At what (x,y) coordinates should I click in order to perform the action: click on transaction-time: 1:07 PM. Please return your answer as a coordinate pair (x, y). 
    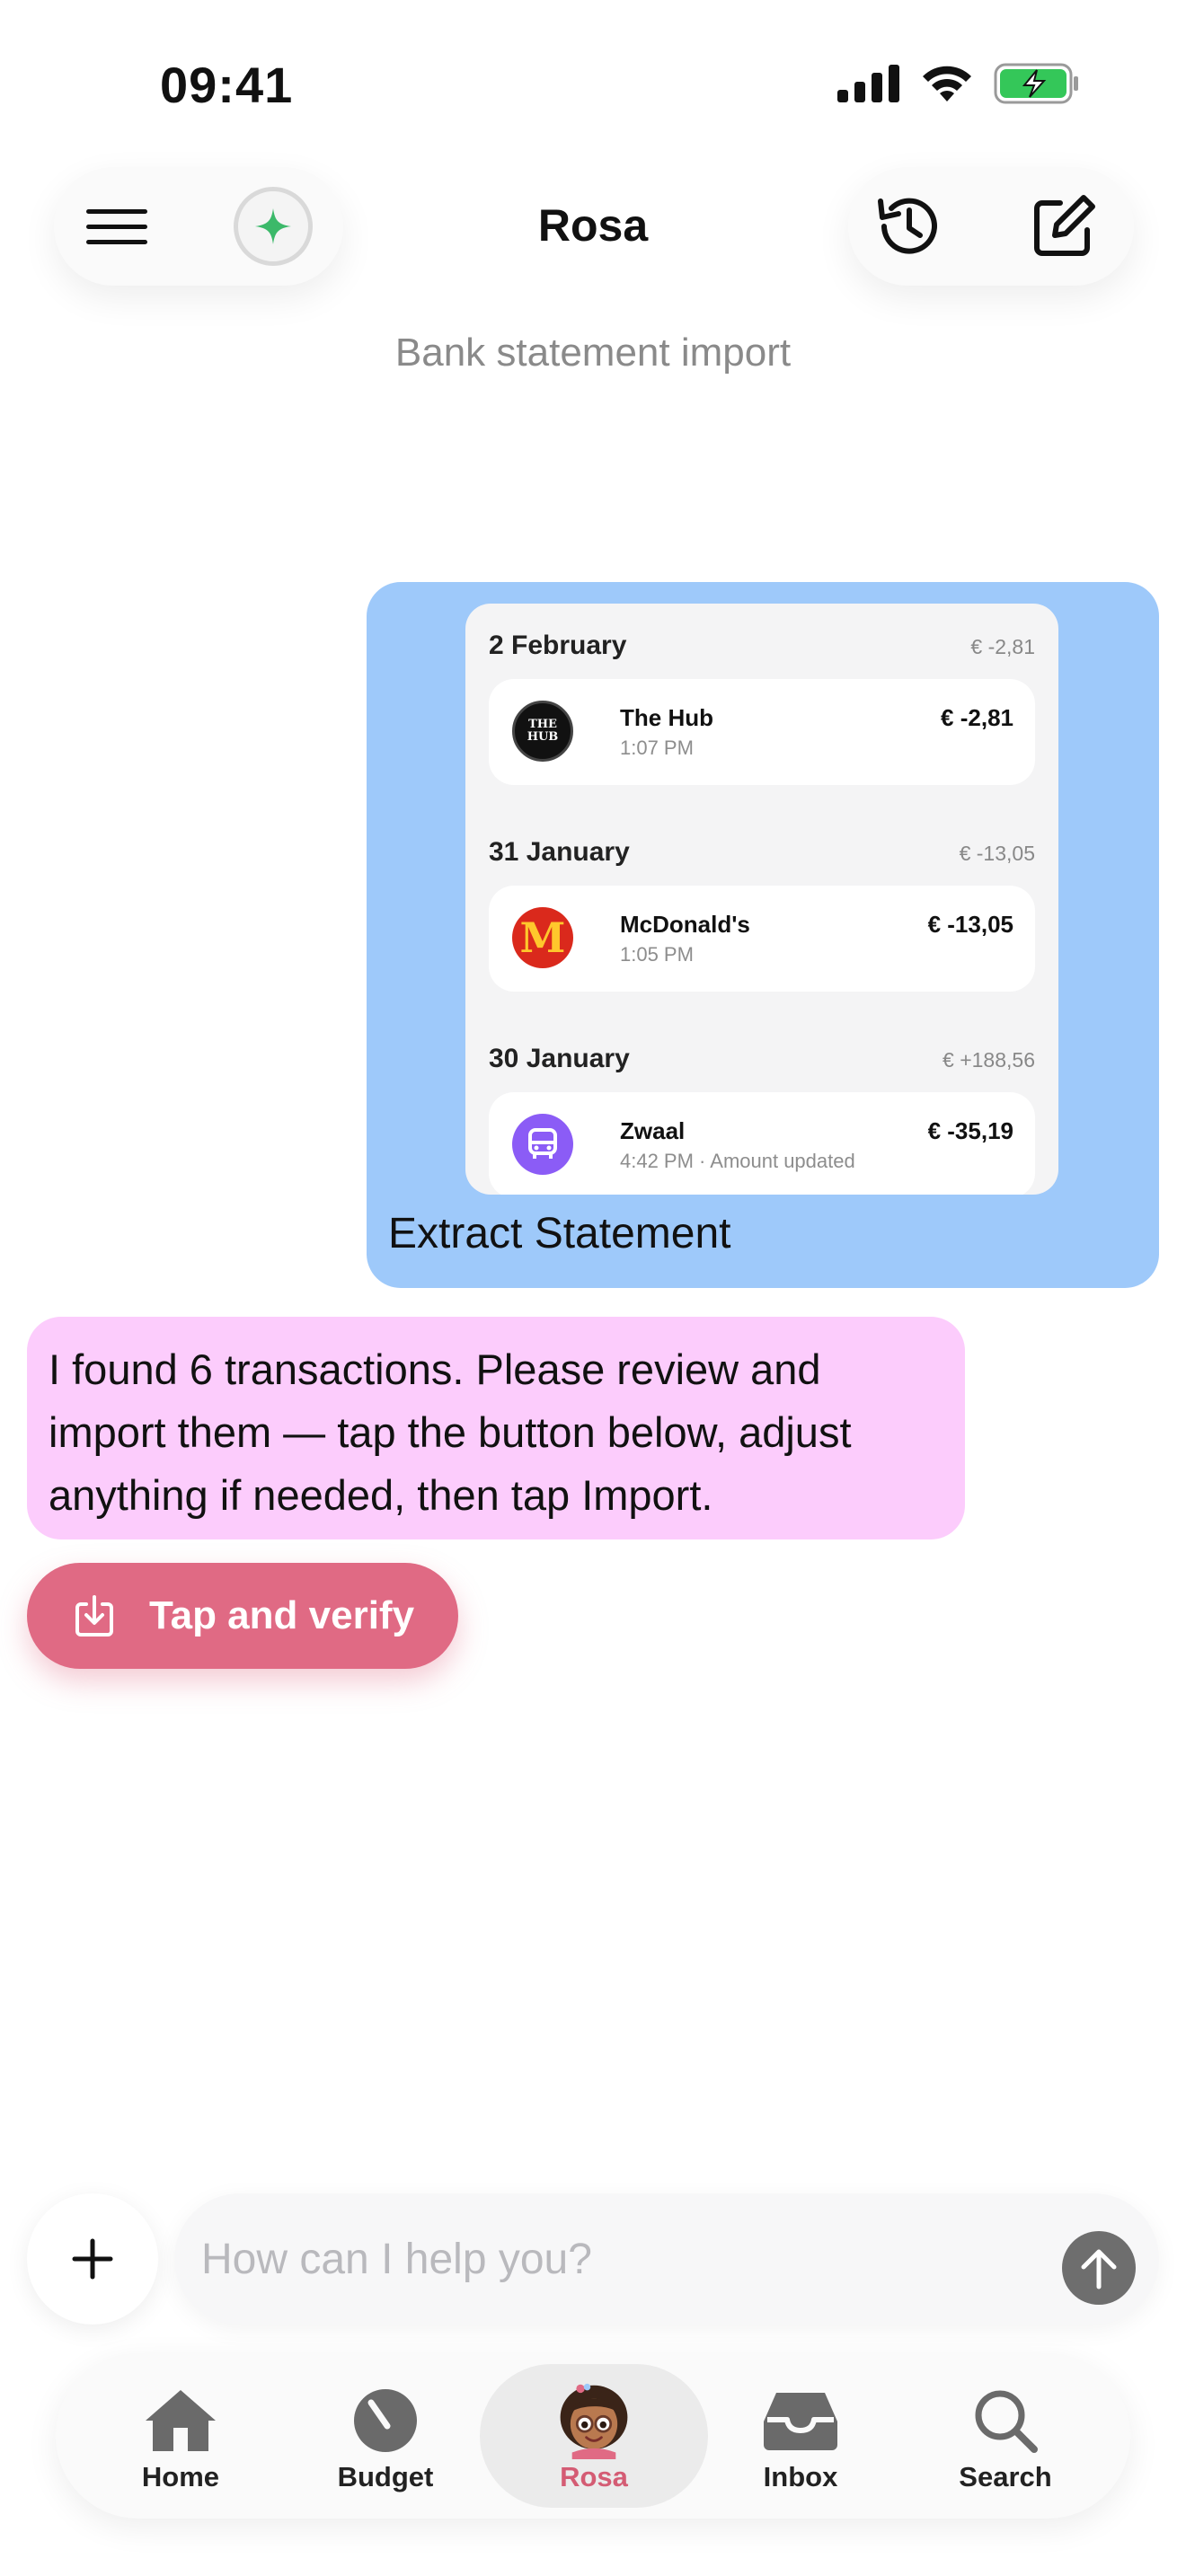
    Looking at the image, I should click on (657, 748).